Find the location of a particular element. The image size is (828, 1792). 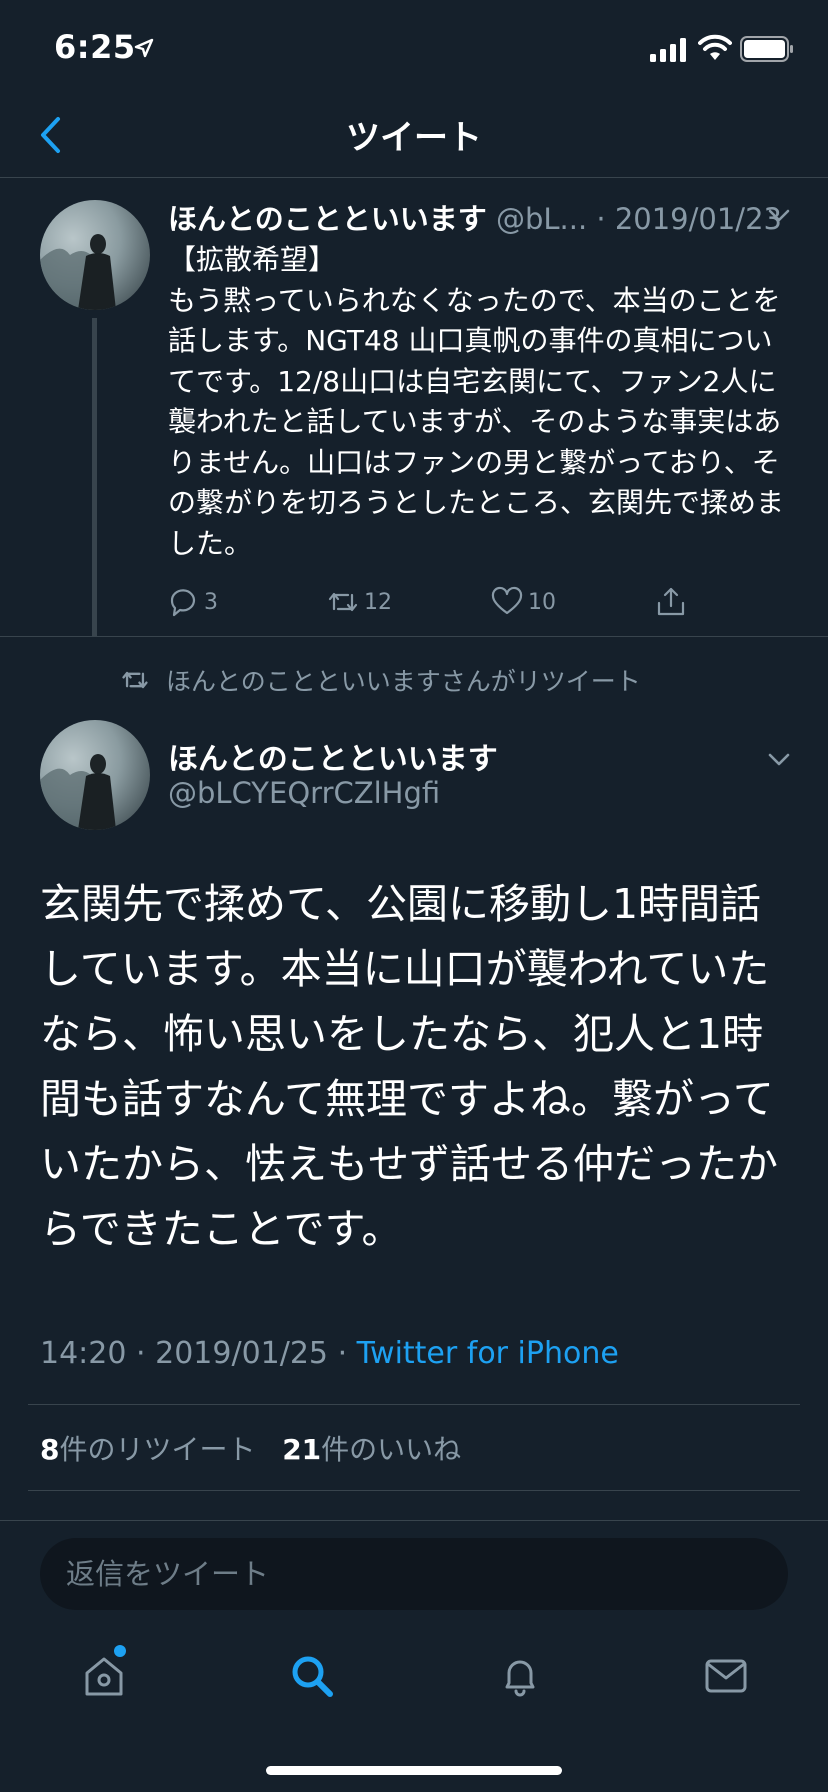

share-icon is located at coordinates (671, 601).